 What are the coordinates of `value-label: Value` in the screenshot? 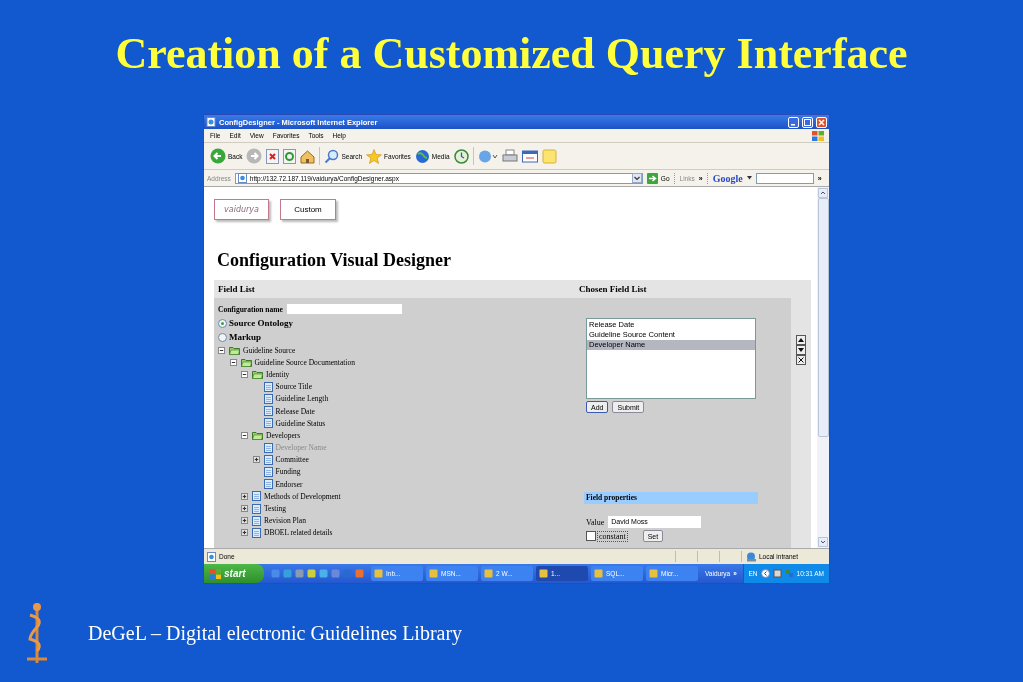 It's located at (595, 522).